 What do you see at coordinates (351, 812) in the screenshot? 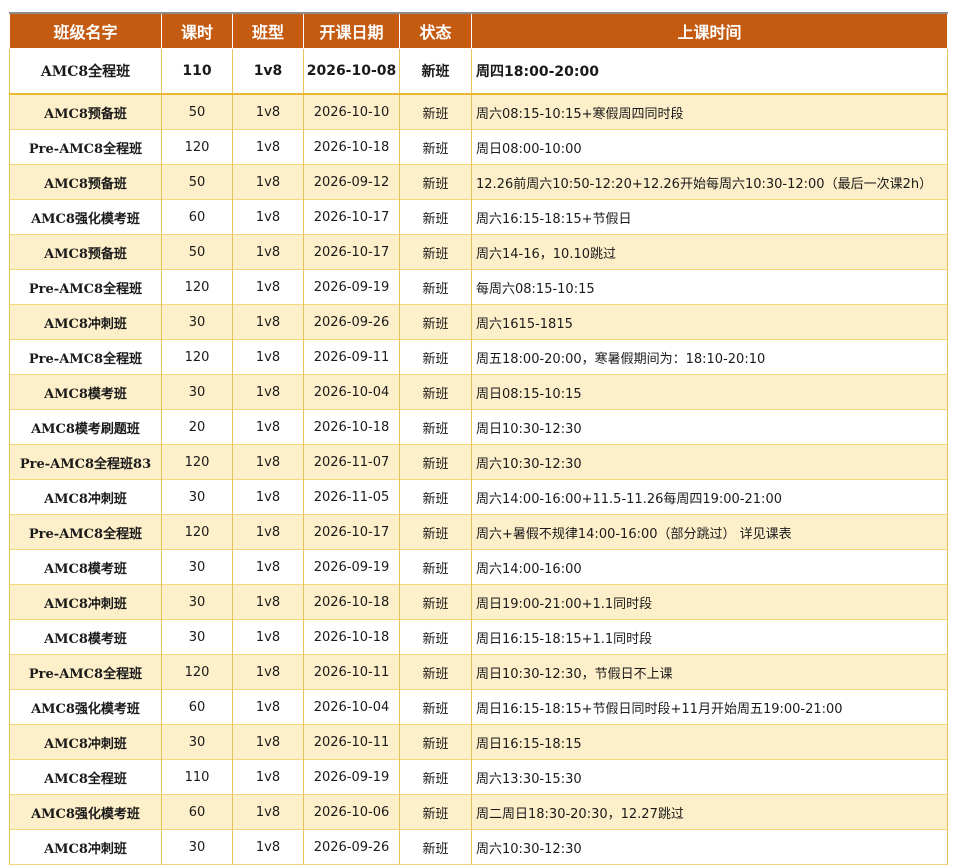
I see `cell-start-date: 2026-10-06` at bounding box center [351, 812].